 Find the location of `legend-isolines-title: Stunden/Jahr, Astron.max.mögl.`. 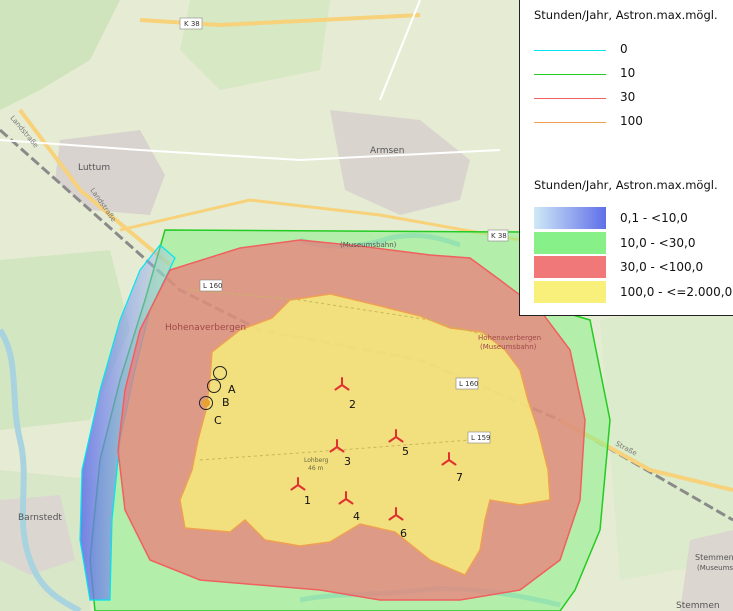

legend-isolines-title: Stunden/Jahr, Astron.max.mögl. is located at coordinates (626, 15).